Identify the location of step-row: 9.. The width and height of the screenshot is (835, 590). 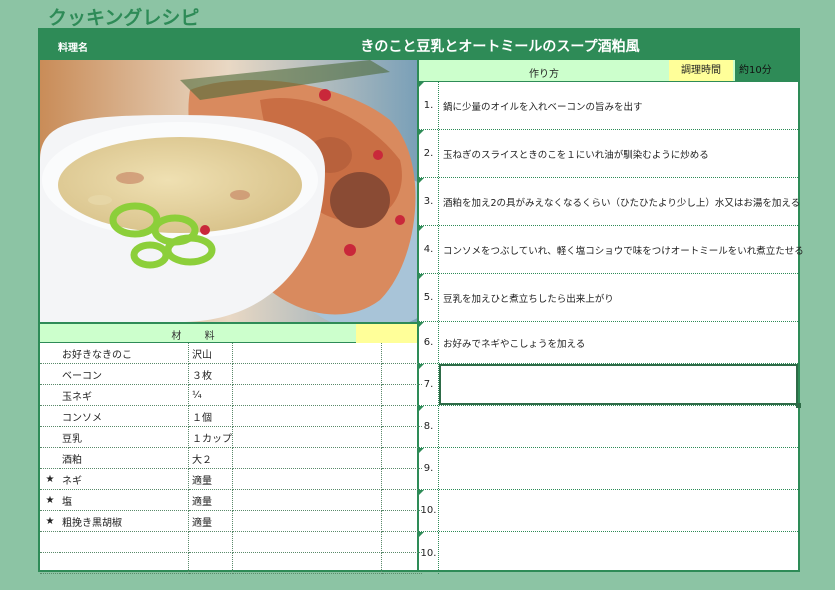
(608, 469).